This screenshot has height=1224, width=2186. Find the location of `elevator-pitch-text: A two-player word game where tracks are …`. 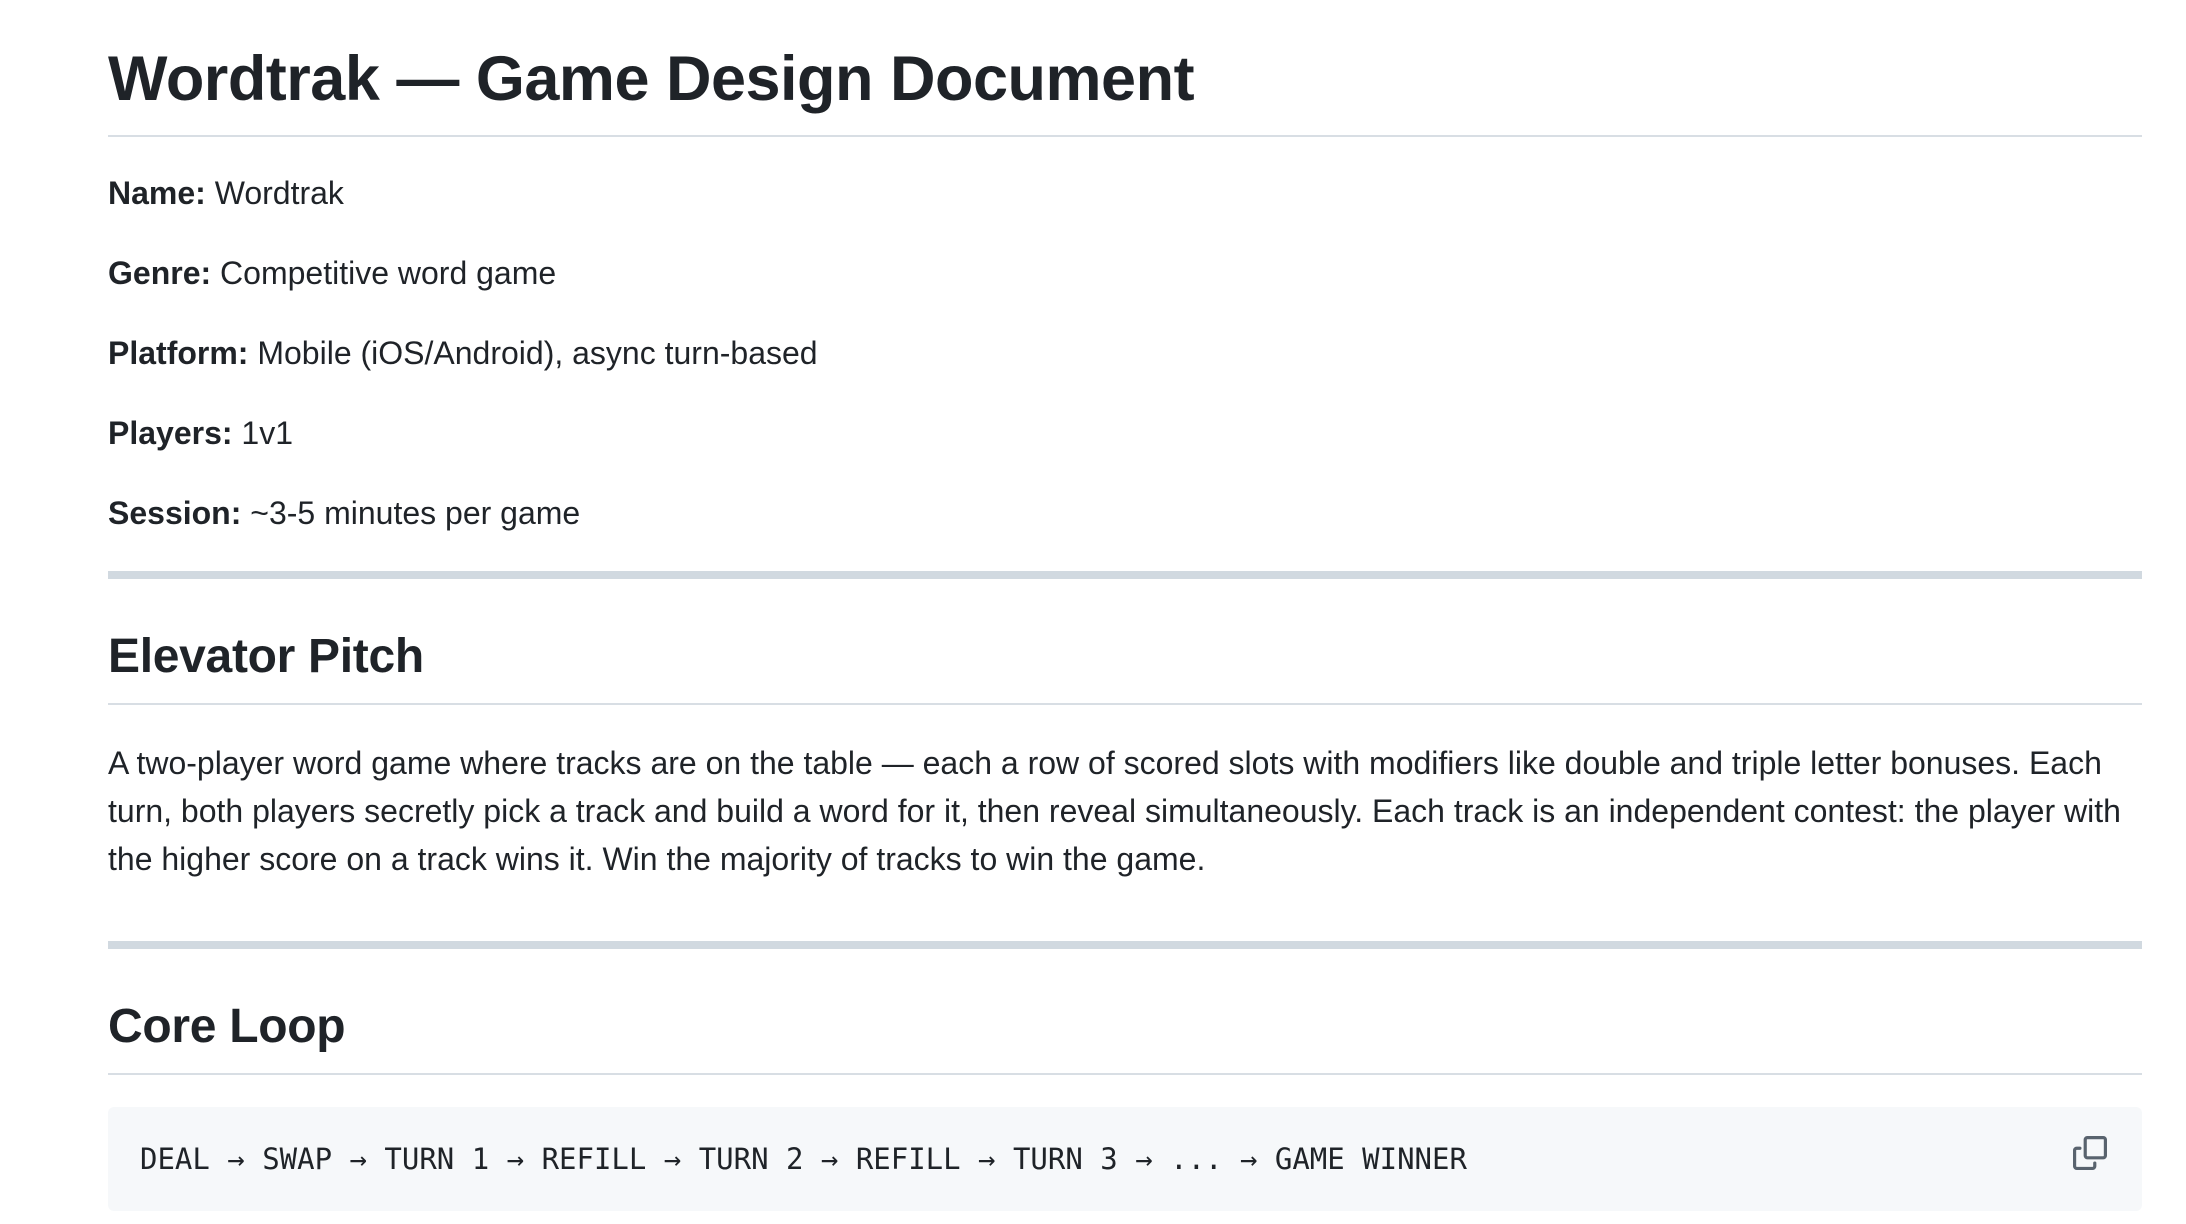

elevator-pitch-text: A two-player word game where tracks are … is located at coordinates (1114, 811).